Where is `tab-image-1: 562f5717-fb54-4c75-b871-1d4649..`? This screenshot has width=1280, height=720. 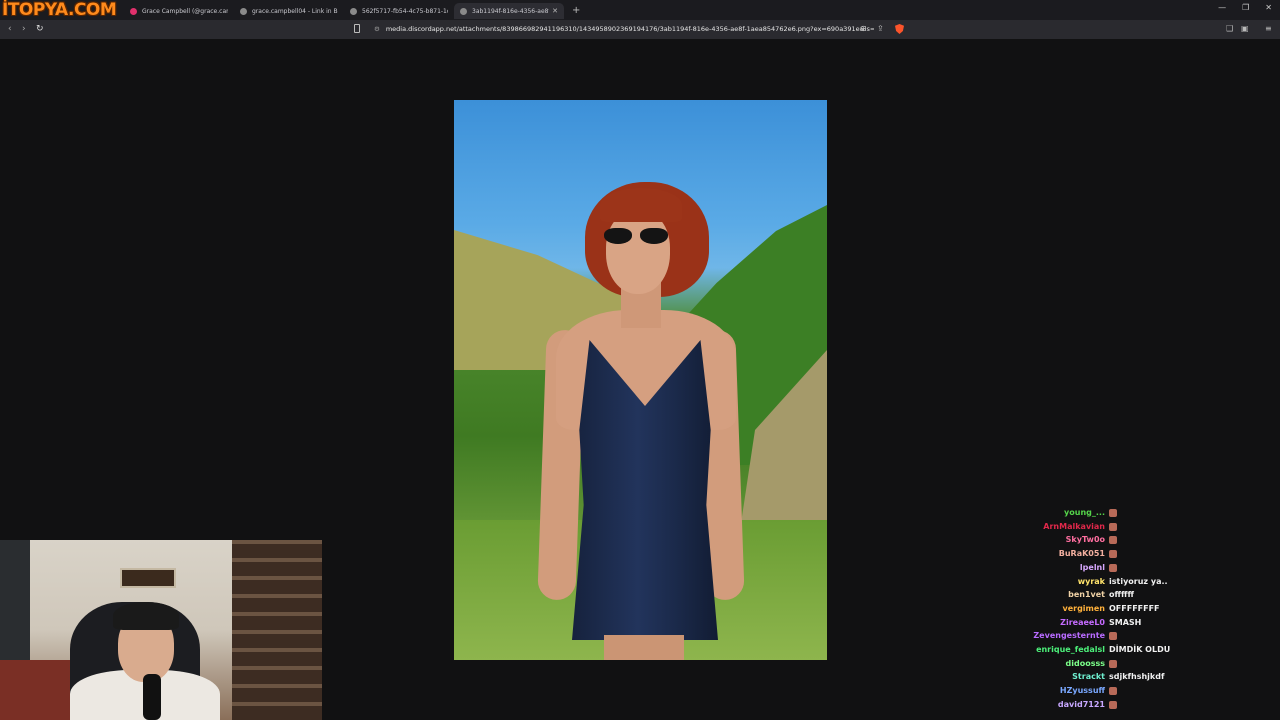
tab-image-1: 562f5717-fb54-4c75-b871-1d4649.. is located at coordinates (399, 11).